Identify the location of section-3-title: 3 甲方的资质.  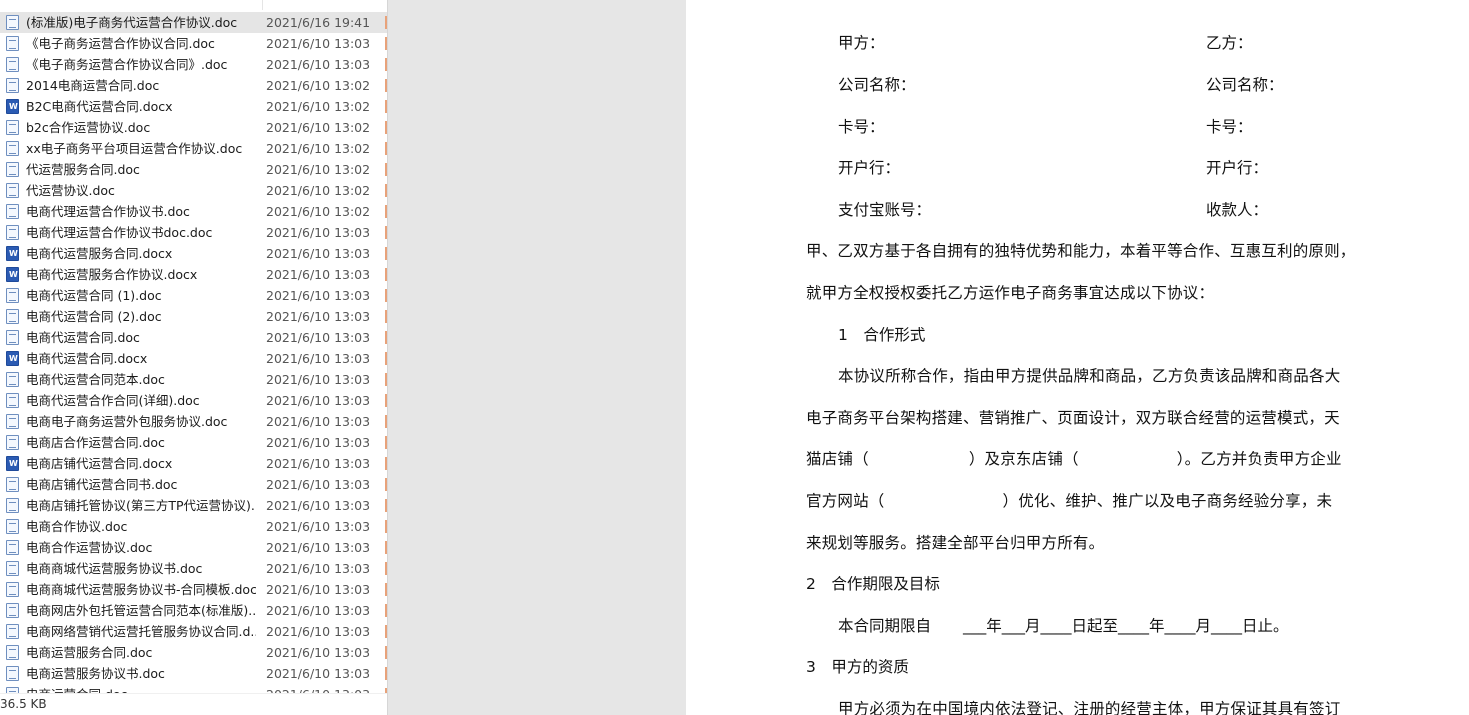
(857, 667).